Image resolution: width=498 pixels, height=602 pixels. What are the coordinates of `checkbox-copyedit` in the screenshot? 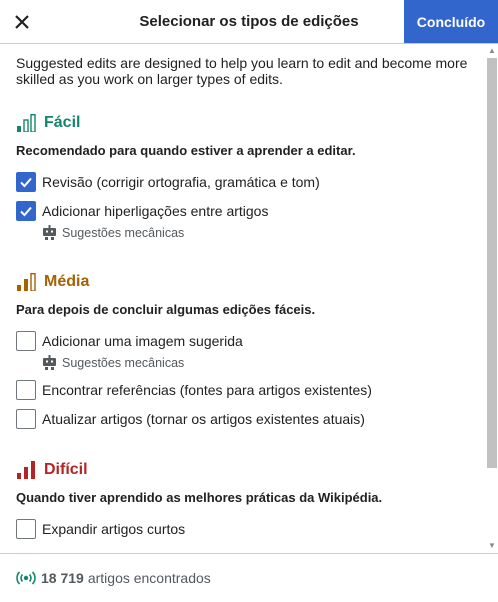 It's located at (26, 182).